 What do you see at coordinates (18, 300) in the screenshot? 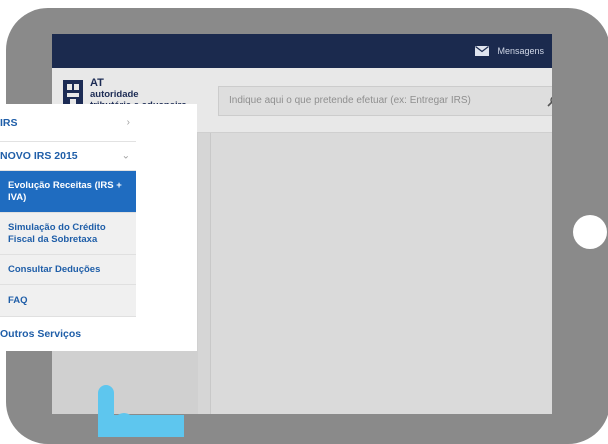
I see `sidebar-subitem-label: FAQ` at bounding box center [18, 300].